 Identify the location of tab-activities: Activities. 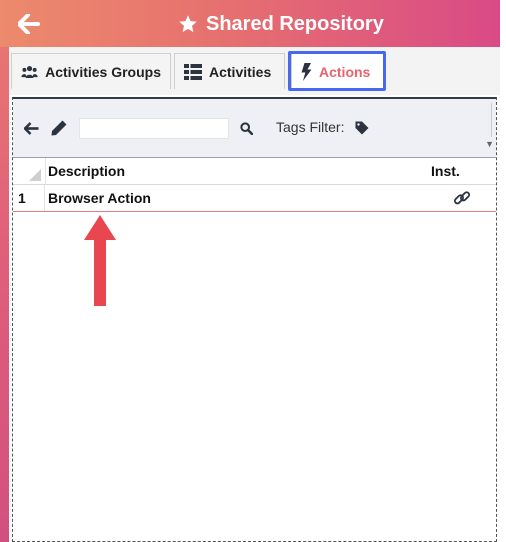
(229, 71).